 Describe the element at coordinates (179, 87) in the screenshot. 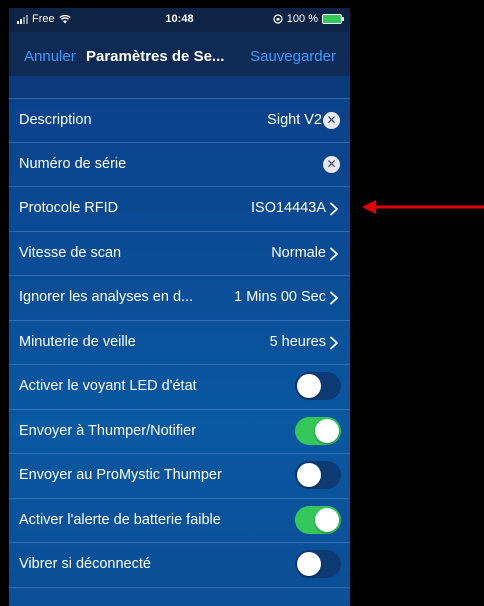

I see `section-header` at that location.